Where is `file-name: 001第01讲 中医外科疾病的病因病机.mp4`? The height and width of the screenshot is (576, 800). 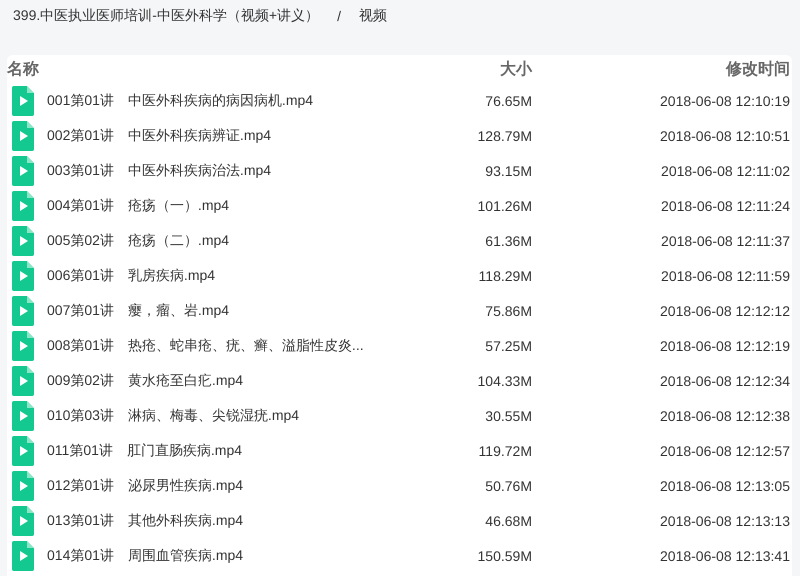
file-name: 001第01讲 中医外科疾病的病因病机.mp4 is located at coordinates (180, 101).